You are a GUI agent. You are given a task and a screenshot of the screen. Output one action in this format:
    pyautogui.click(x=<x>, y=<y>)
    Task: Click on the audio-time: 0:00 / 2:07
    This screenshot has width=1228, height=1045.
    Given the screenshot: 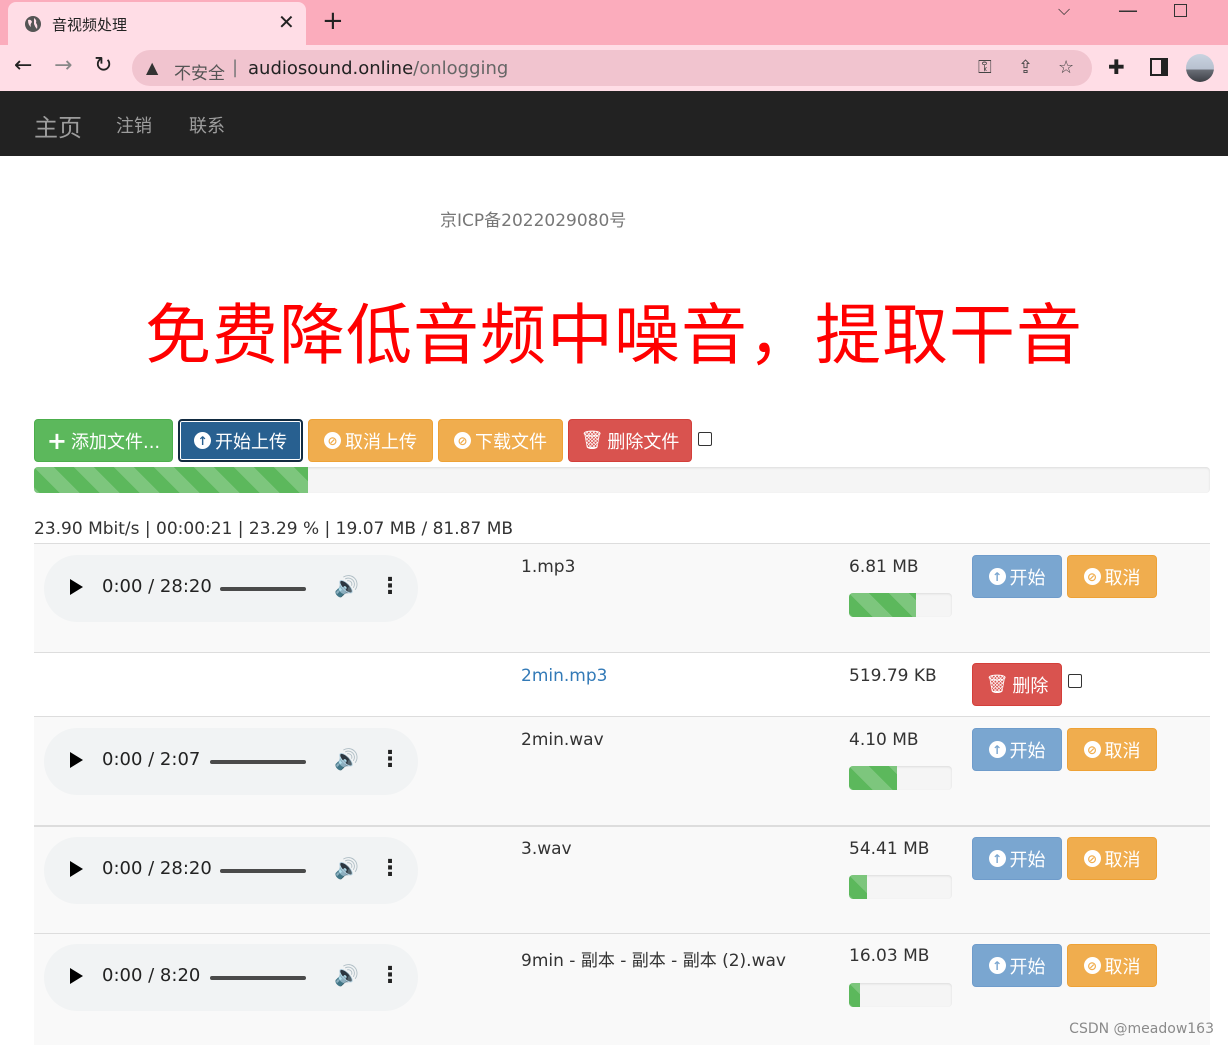 What is the action you would take?
    pyautogui.click(x=151, y=759)
    